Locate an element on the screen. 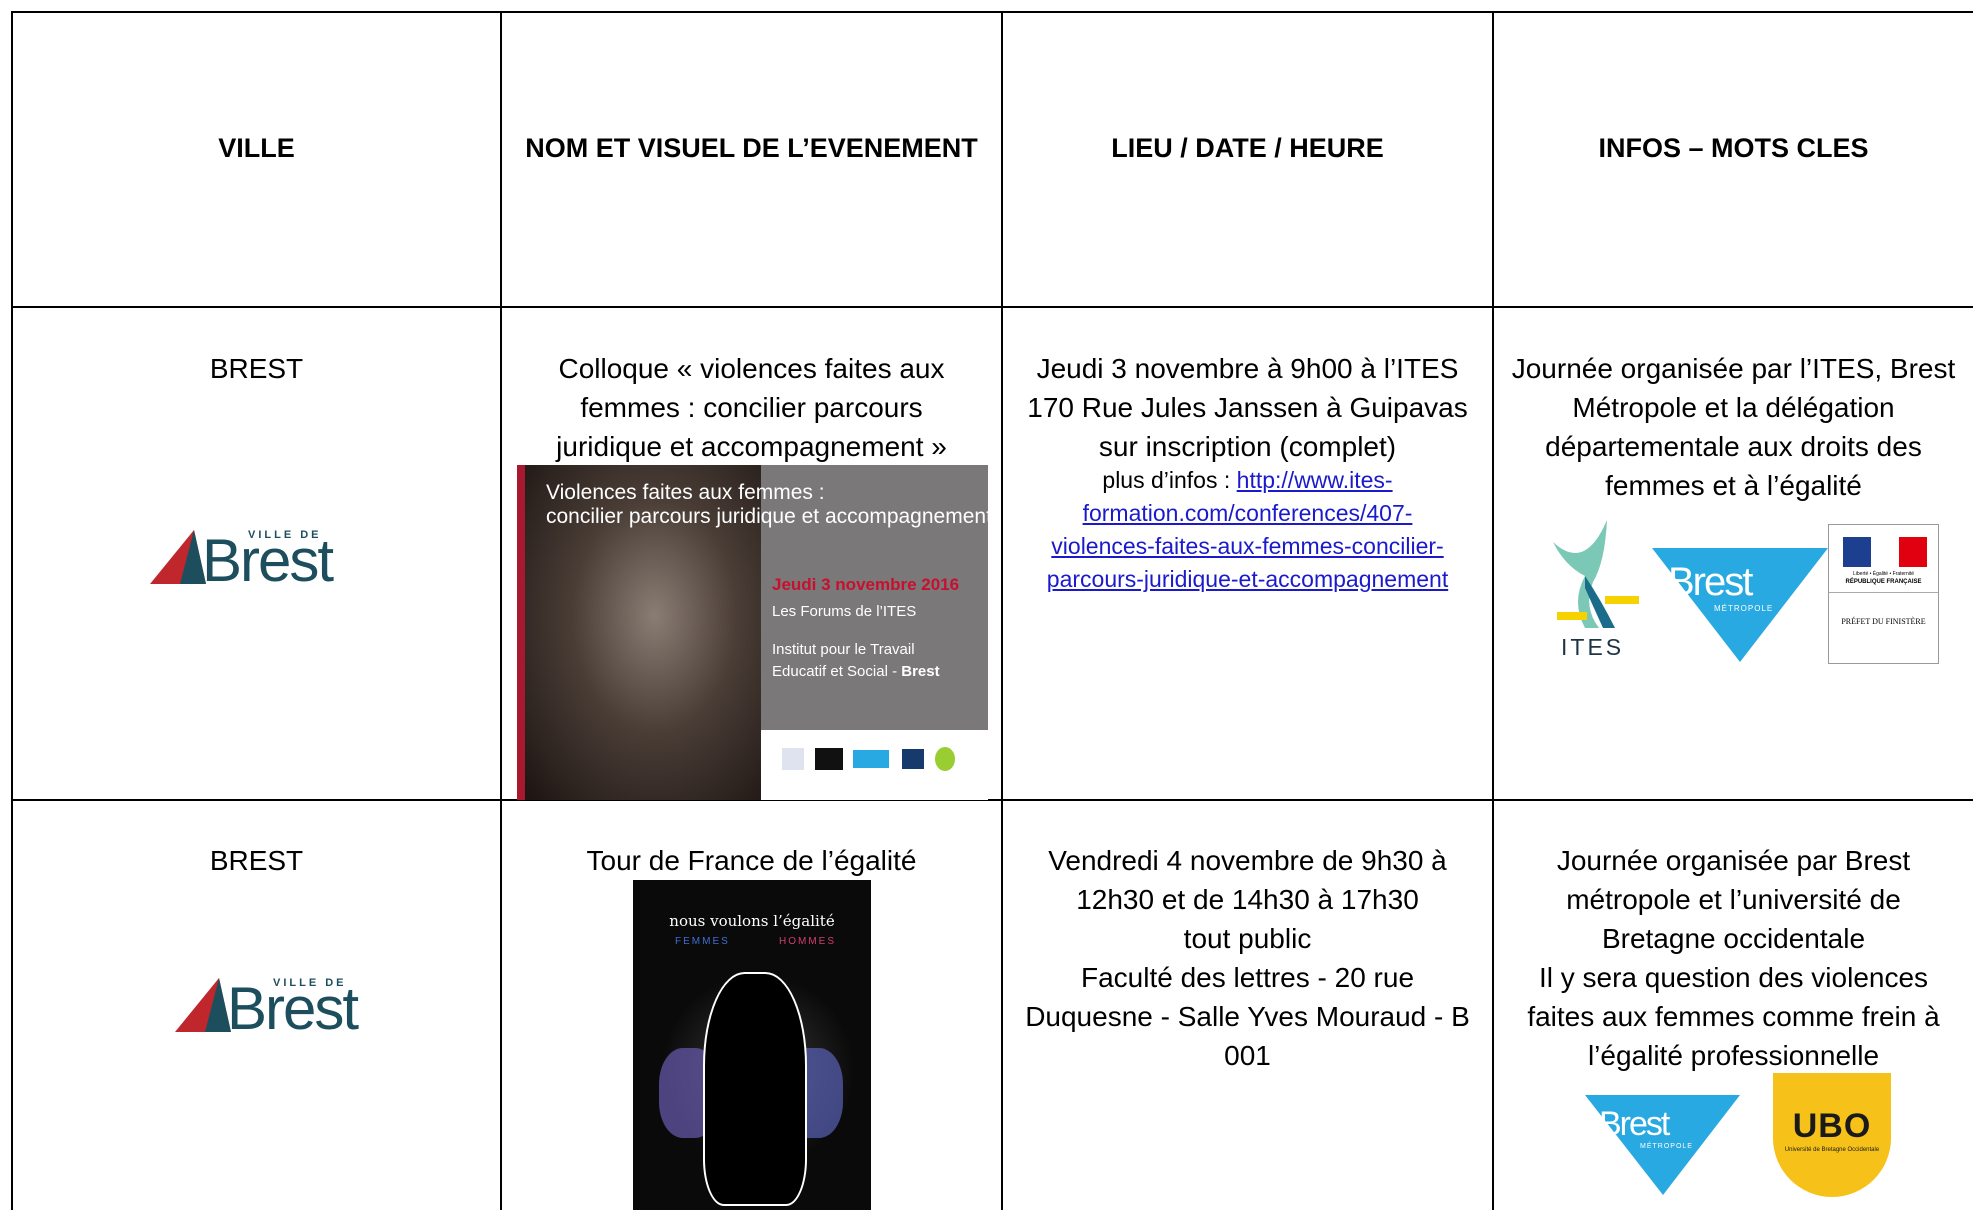 This screenshot has height=1210, width=1973. row2-ville: BREST is located at coordinates (256, 860).